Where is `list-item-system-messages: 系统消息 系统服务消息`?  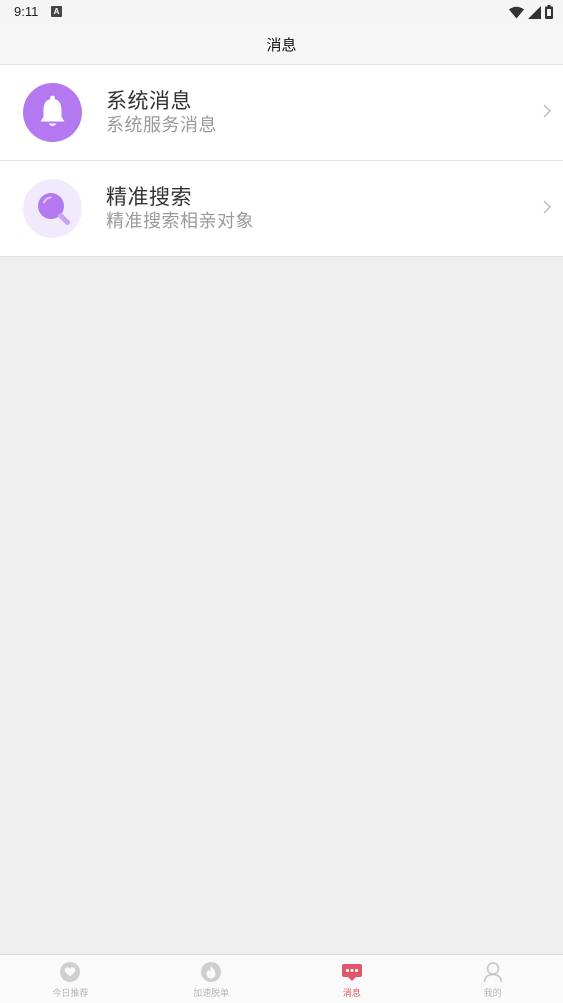 list-item-system-messages: 系统消息 系统服务消息 is located at coordinates (281, 113).